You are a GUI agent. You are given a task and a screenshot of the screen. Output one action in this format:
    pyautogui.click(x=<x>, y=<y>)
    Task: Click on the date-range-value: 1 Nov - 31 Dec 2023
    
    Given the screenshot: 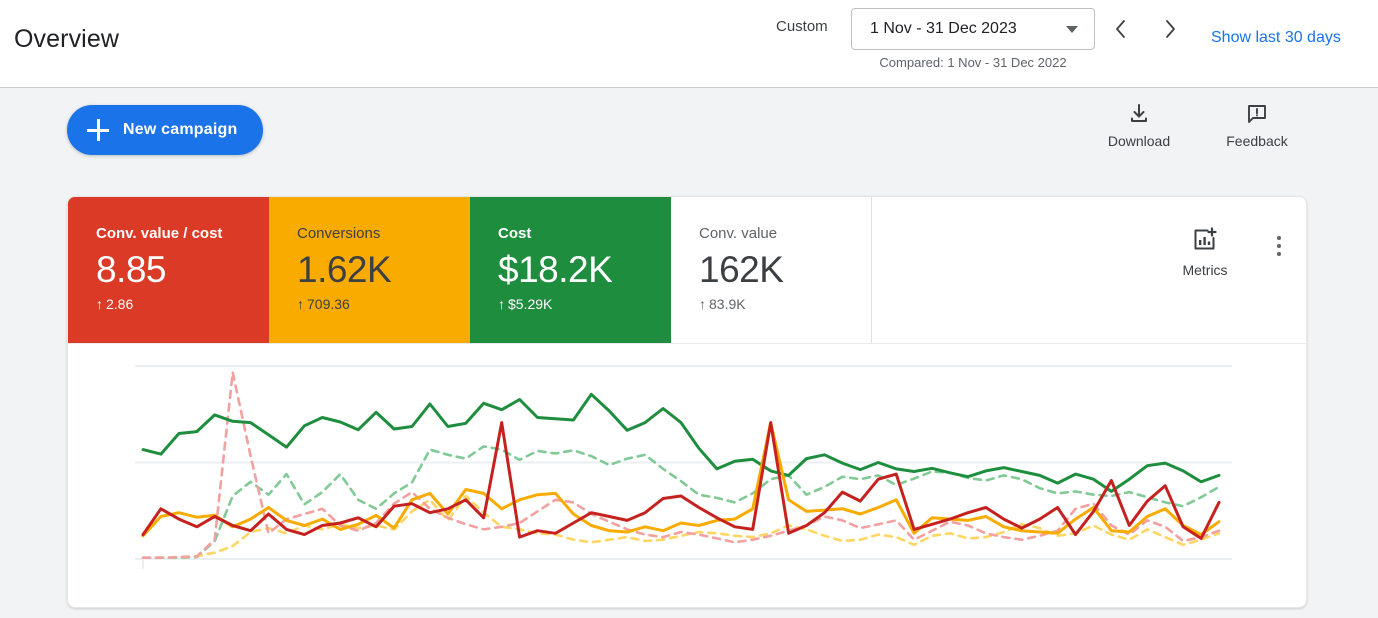 What is the action you would take?
    pyautogui.click(x=943, y=28)
    